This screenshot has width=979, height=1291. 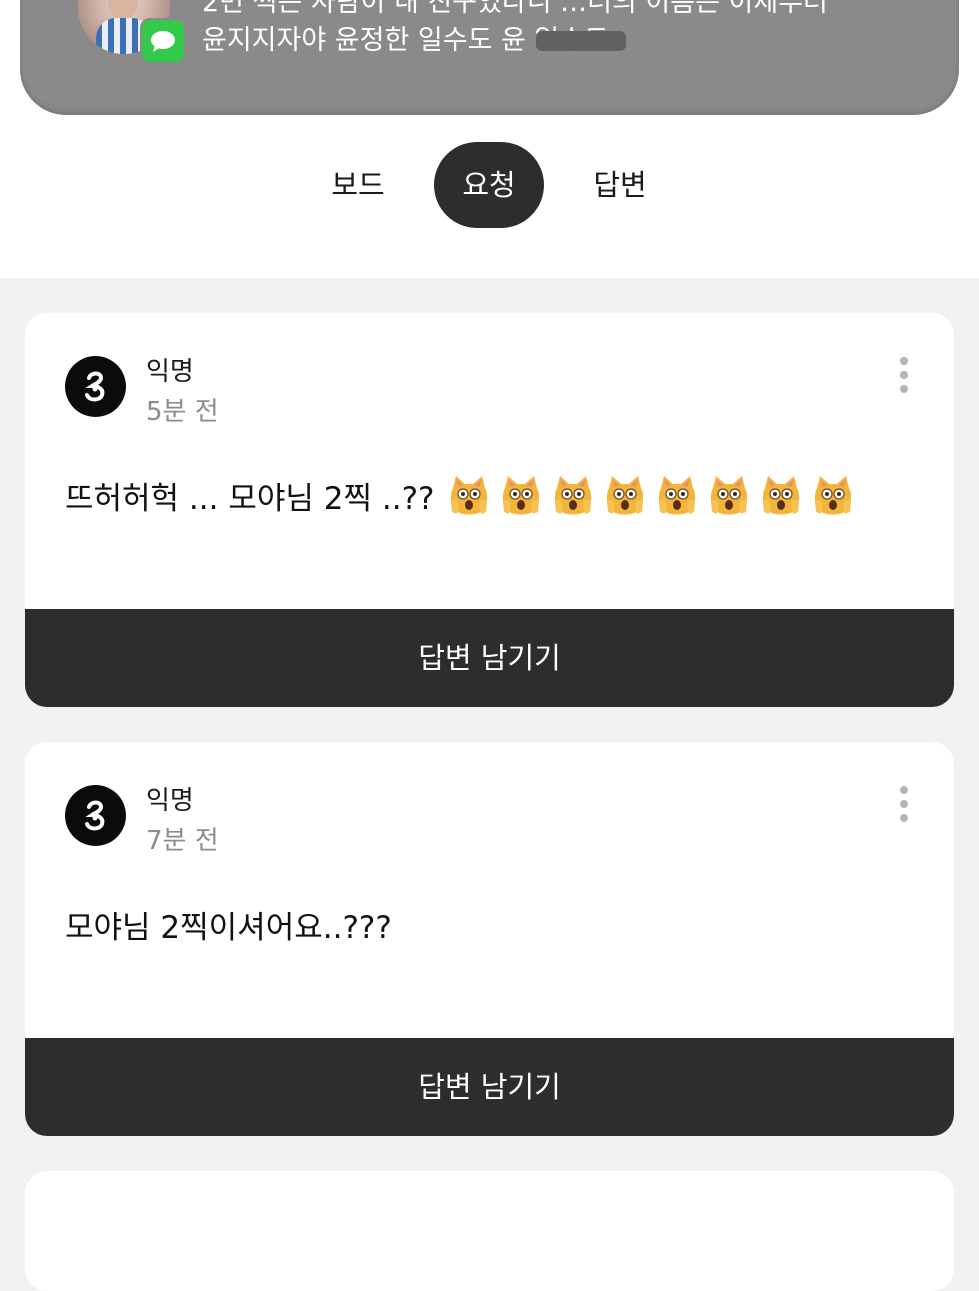 What do you see at coordinates (163, 41) in the screenshot?
I see `messages-app-icon` at bounding box center [163, 41].